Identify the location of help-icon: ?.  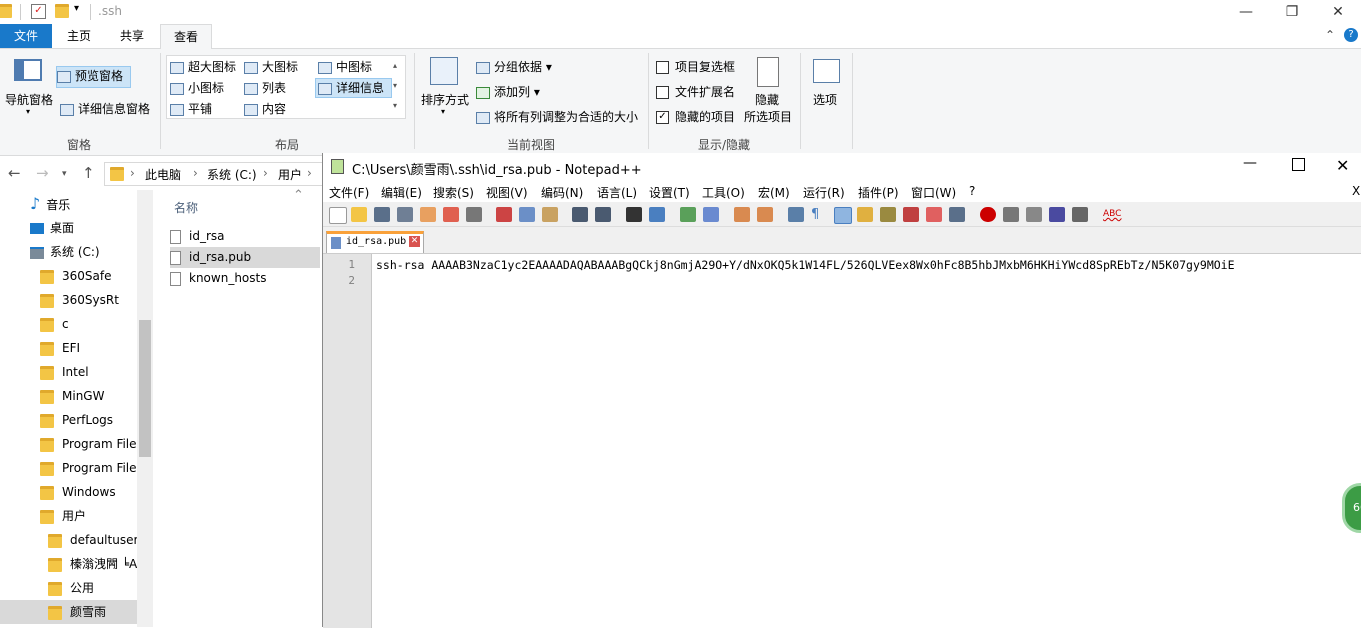
(1351, 35).